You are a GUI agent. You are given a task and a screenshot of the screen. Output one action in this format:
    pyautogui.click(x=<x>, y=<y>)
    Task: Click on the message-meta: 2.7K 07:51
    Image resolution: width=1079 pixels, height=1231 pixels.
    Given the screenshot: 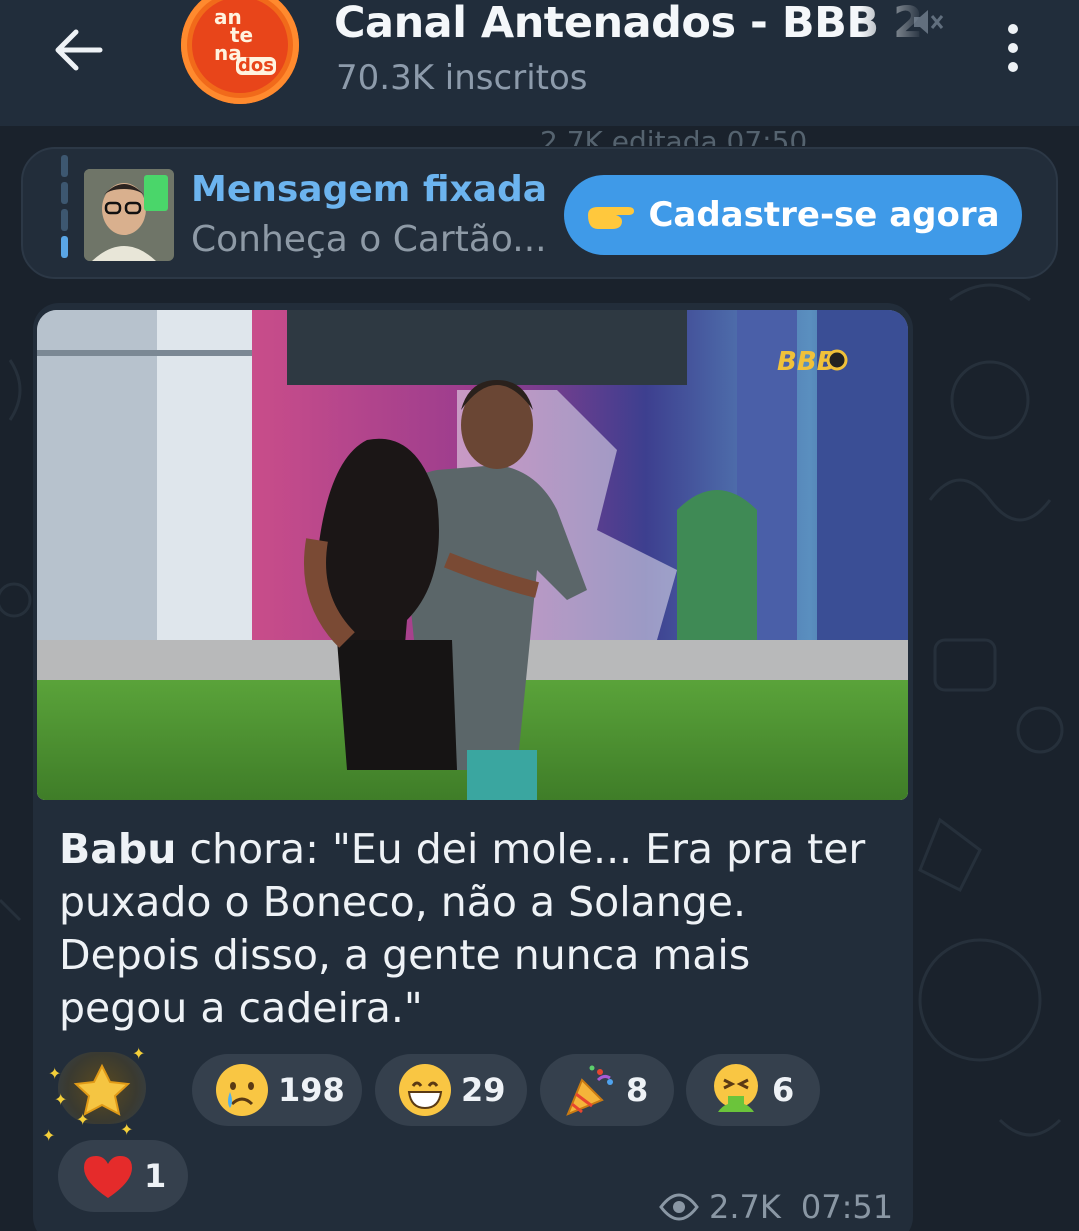 What is the action you would take?
    pyautogui.click(x=776, y=1207)
    